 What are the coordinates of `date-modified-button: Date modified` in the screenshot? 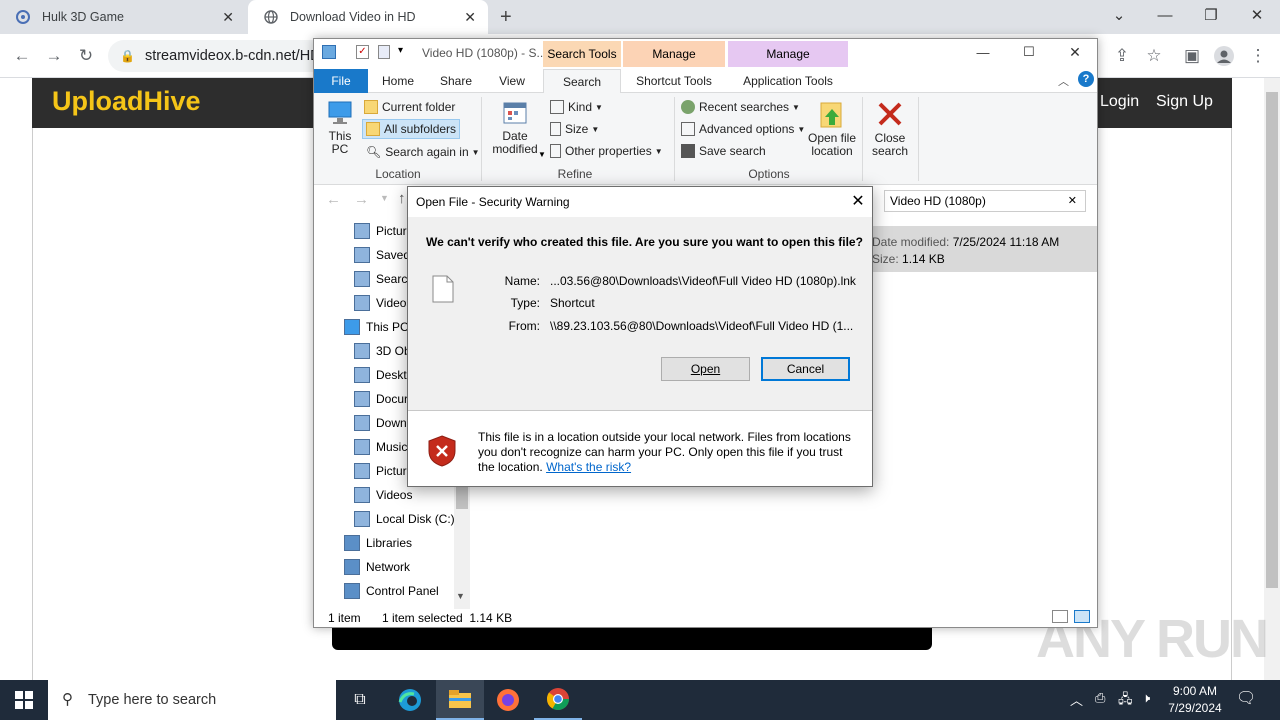 It's located at (515, 127).